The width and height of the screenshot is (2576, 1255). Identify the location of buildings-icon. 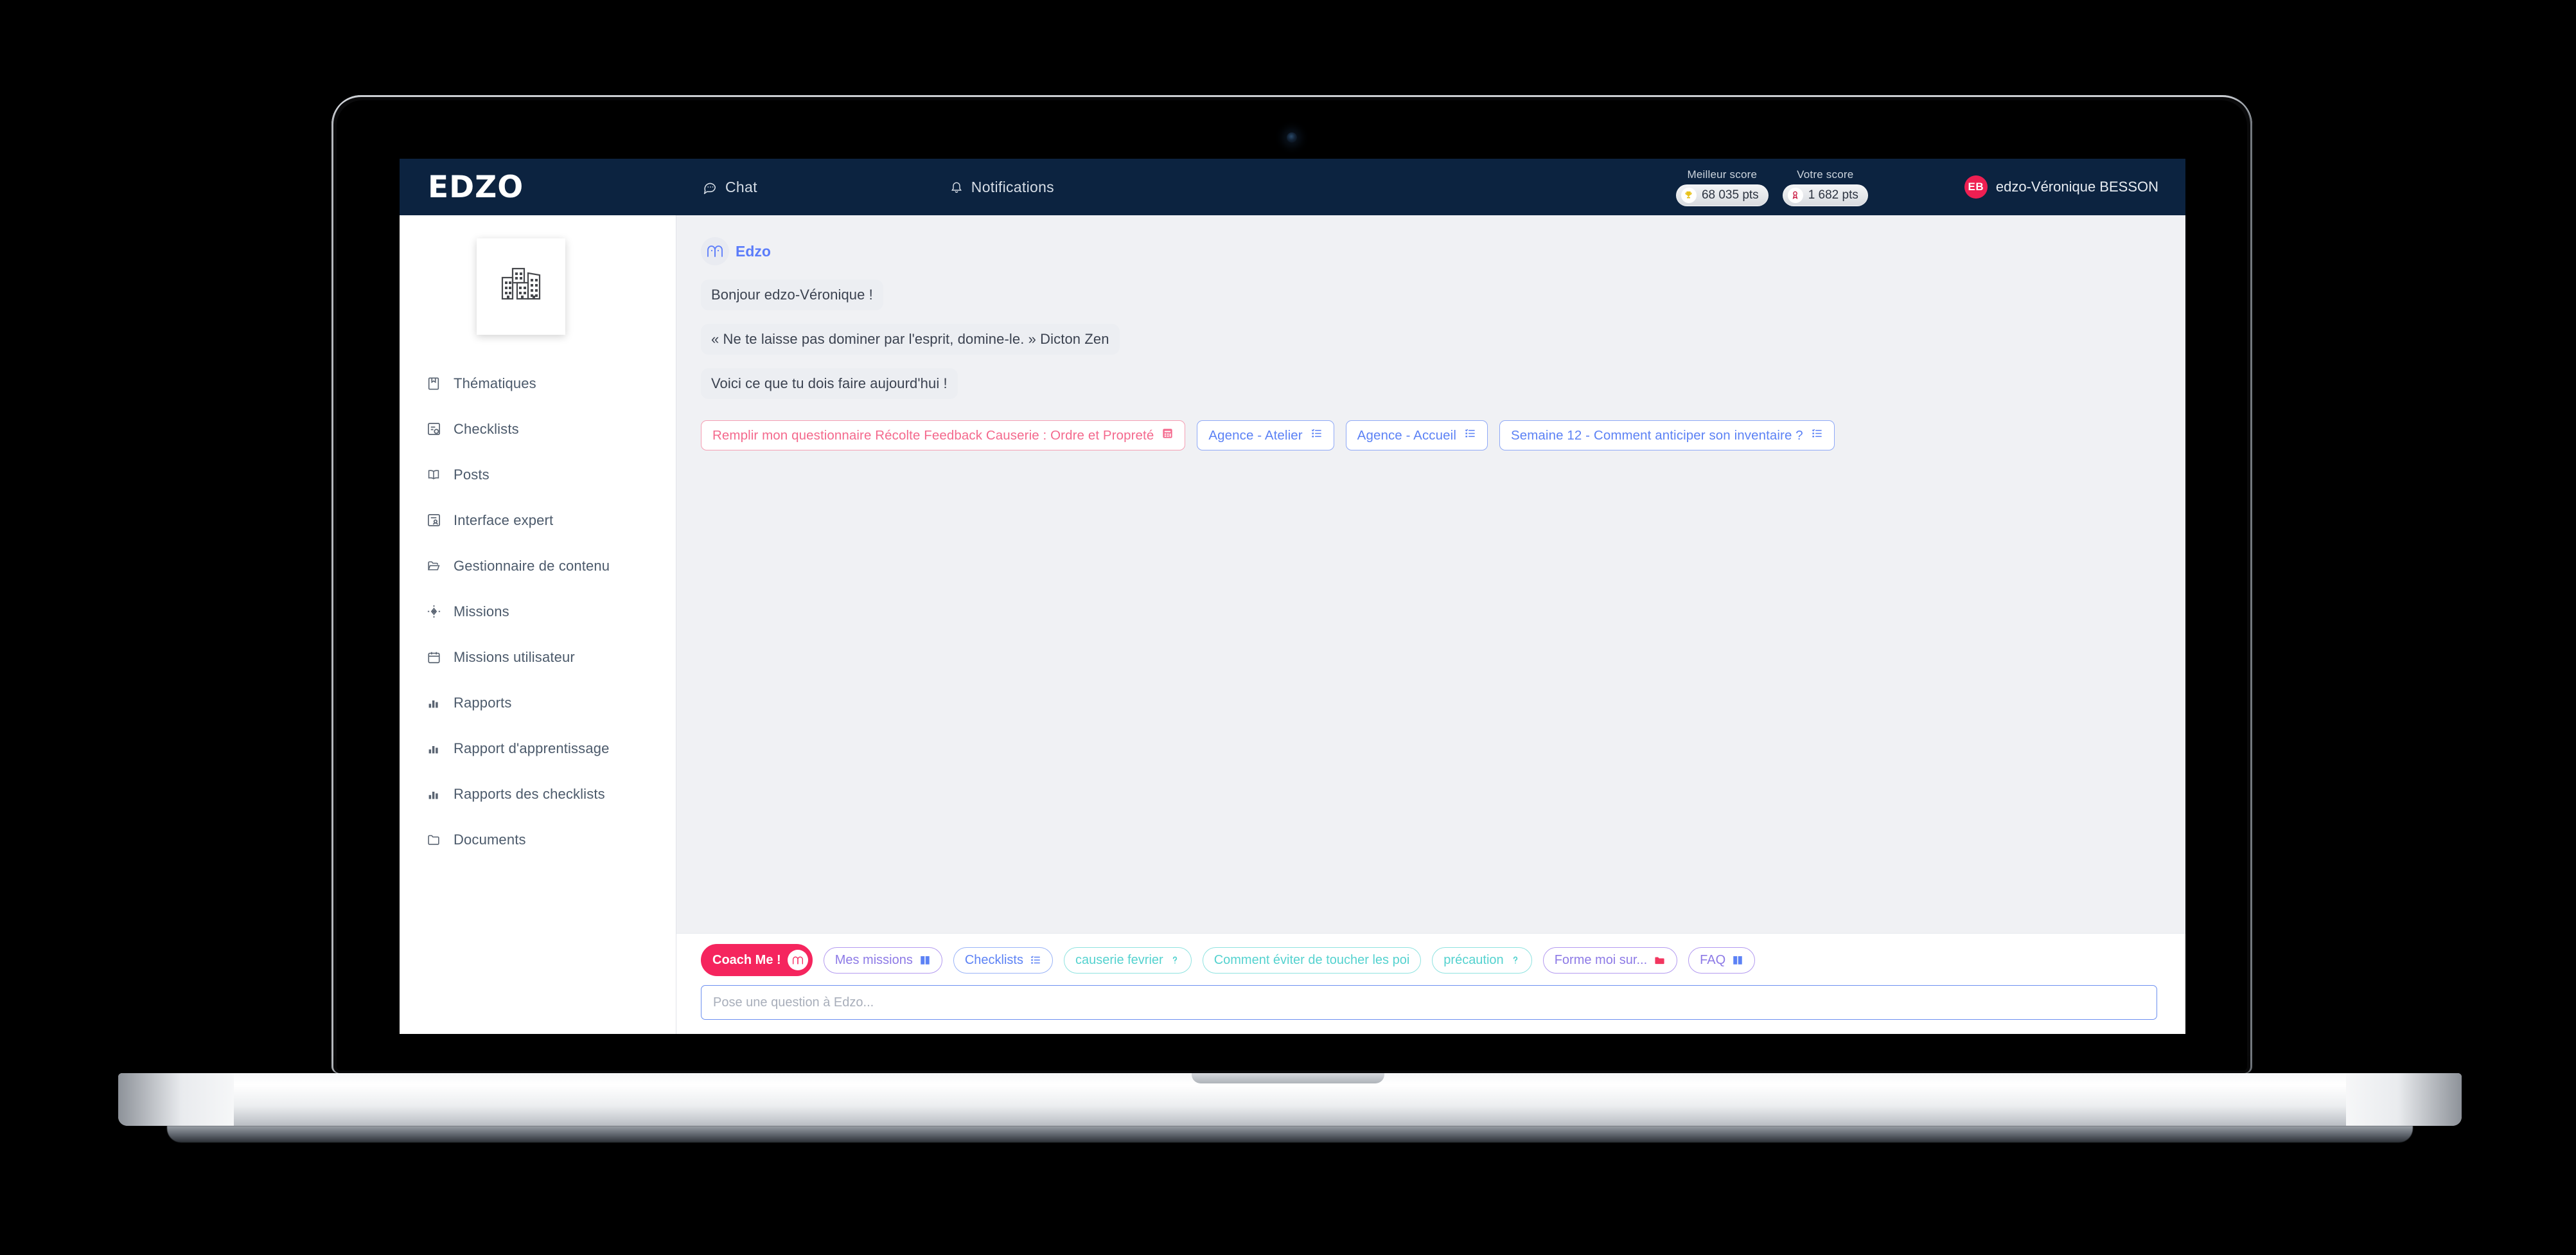
(521, 287).